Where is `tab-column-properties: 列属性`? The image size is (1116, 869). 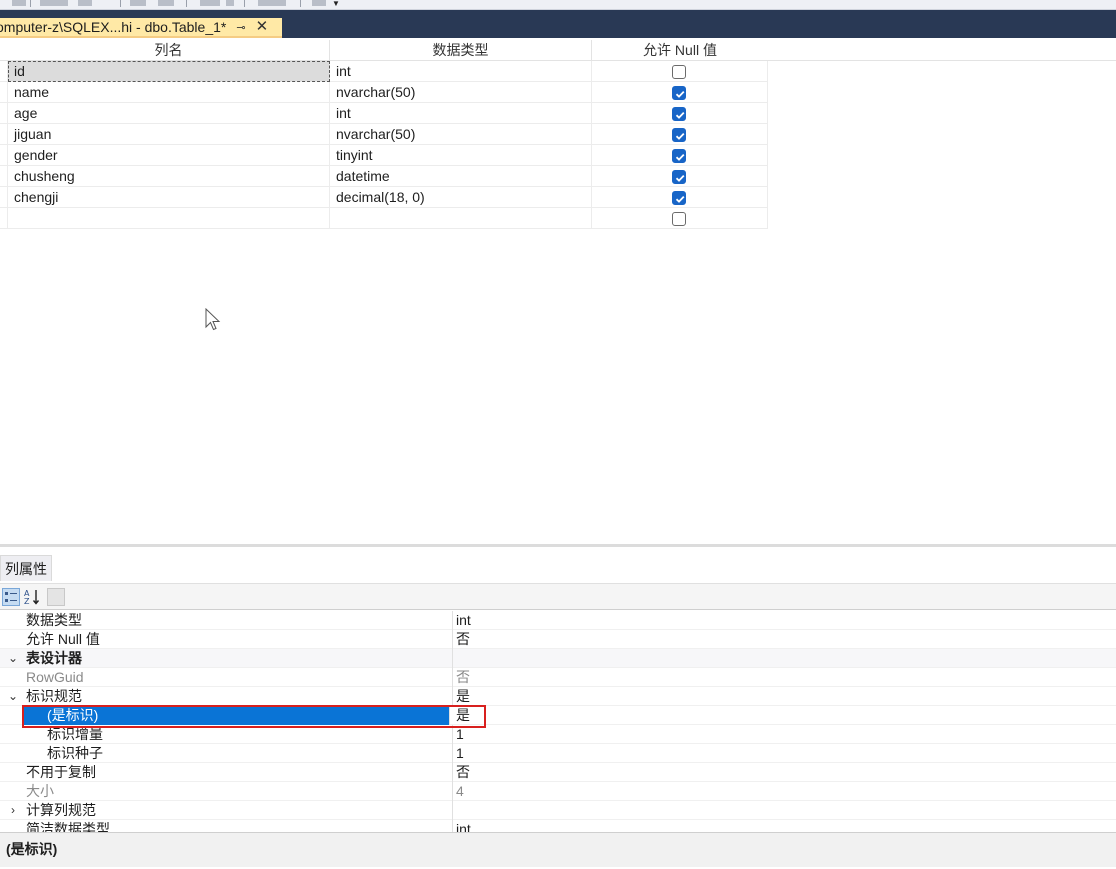
tab-column-properties: 列属性 is located at coordinates (26, 568).